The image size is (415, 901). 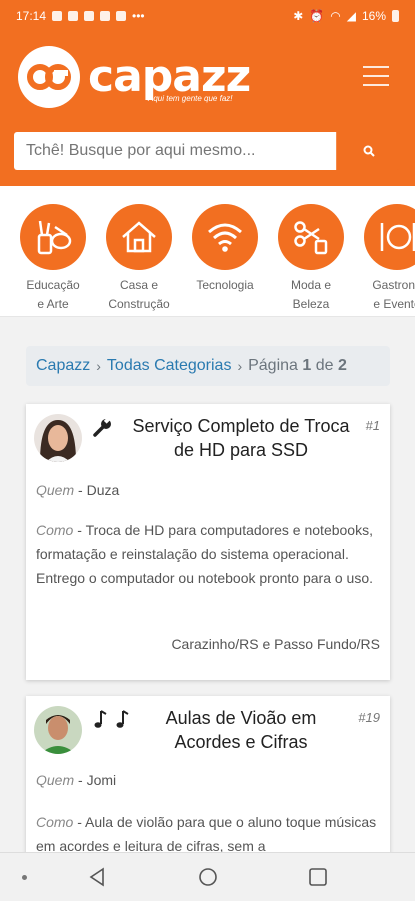 I want to click on search-input, so click(x=175, y=151).